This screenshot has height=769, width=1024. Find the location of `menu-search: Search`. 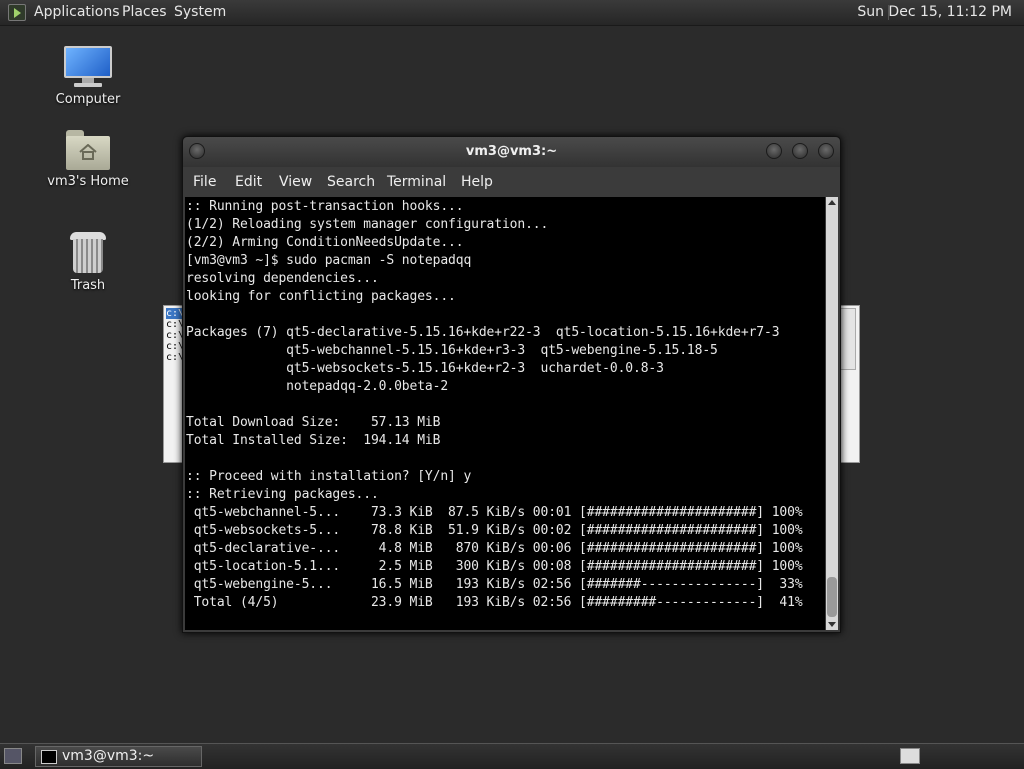

menu-search: Search is located at coordinates (351, 182).